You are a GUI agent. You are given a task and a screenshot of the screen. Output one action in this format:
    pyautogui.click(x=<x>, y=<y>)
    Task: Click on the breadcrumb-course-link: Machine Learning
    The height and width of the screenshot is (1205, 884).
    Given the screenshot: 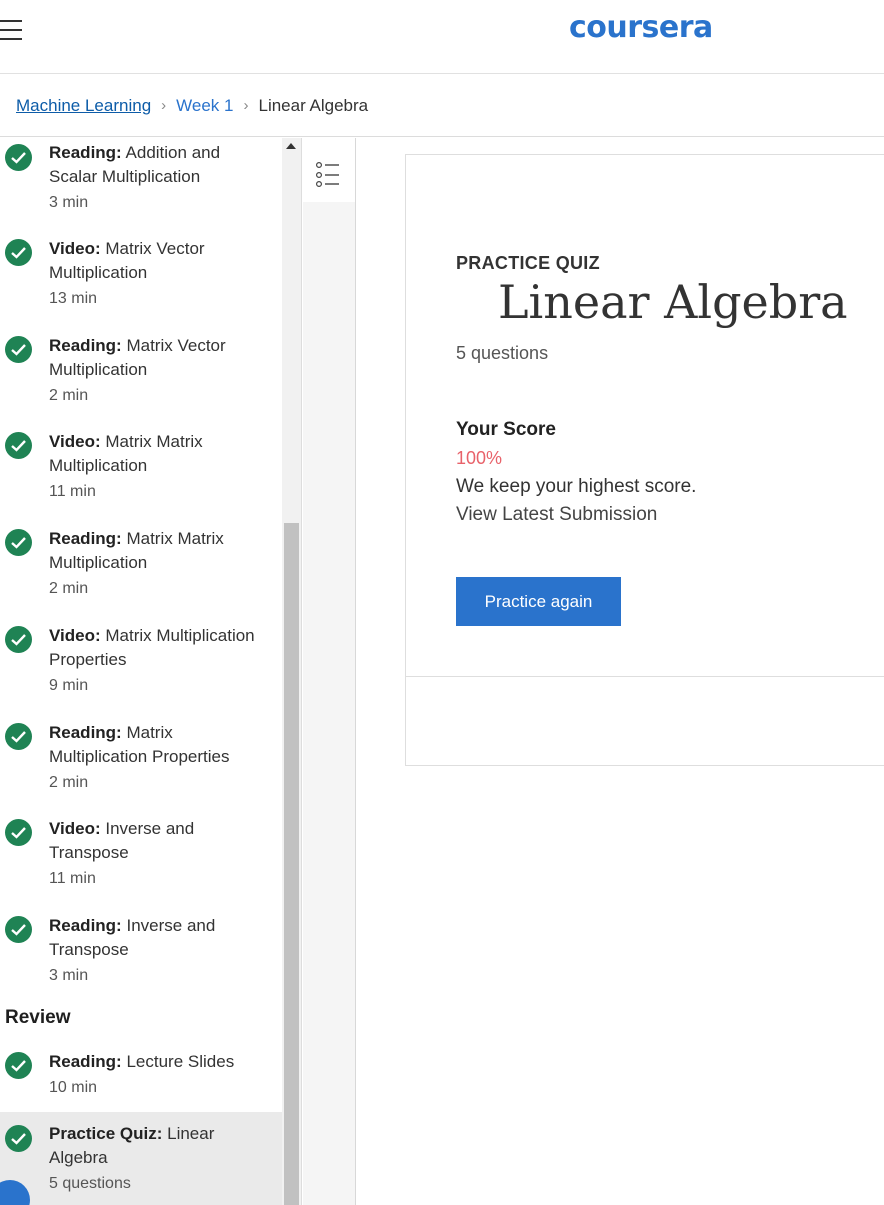 What is the action you would take?
    pyautogui.click(x=83, y=106)
    